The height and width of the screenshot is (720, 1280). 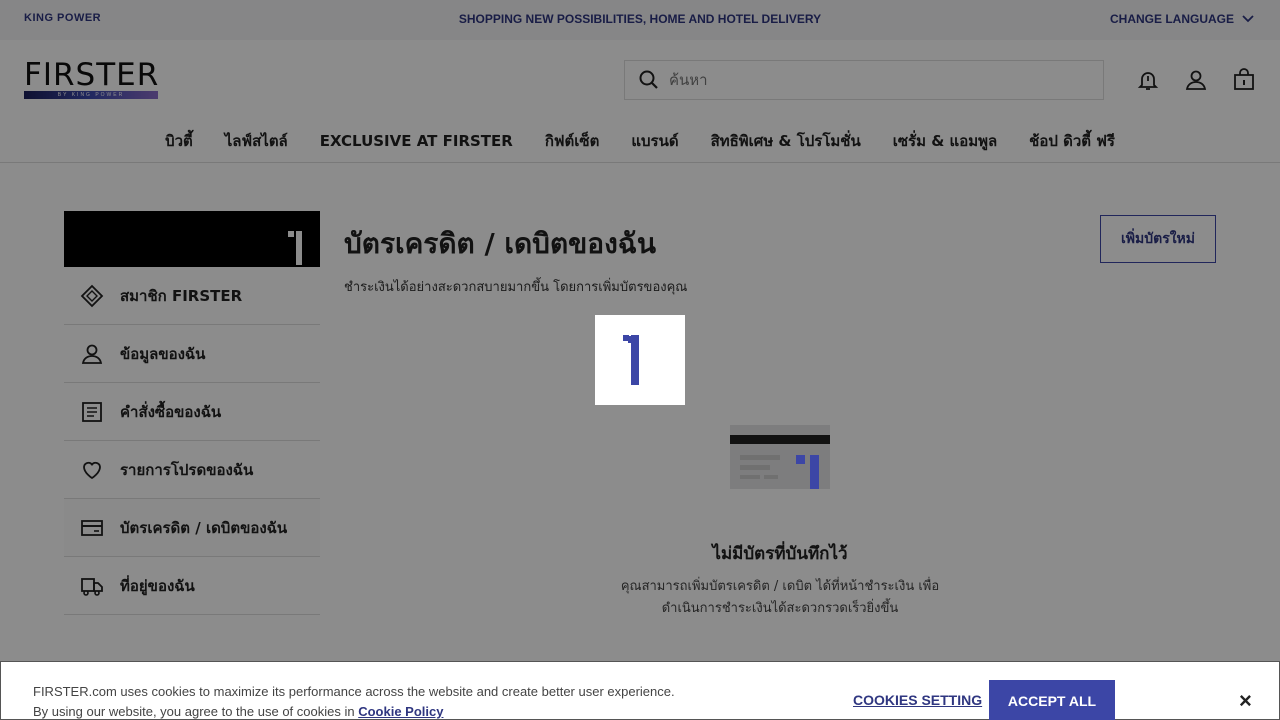 What do you see at coordinates (1245, 701) in the screenshot?
I see `close-icon: ×` at bounding box center [1245, 701].